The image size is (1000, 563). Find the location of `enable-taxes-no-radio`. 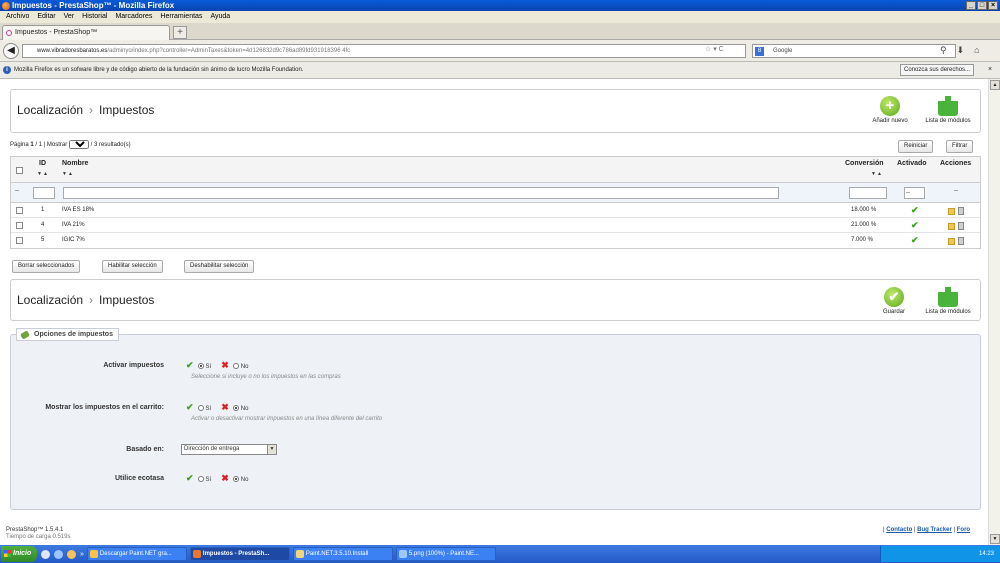

enable-taxes-no-radio is located at coordinates (235, 366).